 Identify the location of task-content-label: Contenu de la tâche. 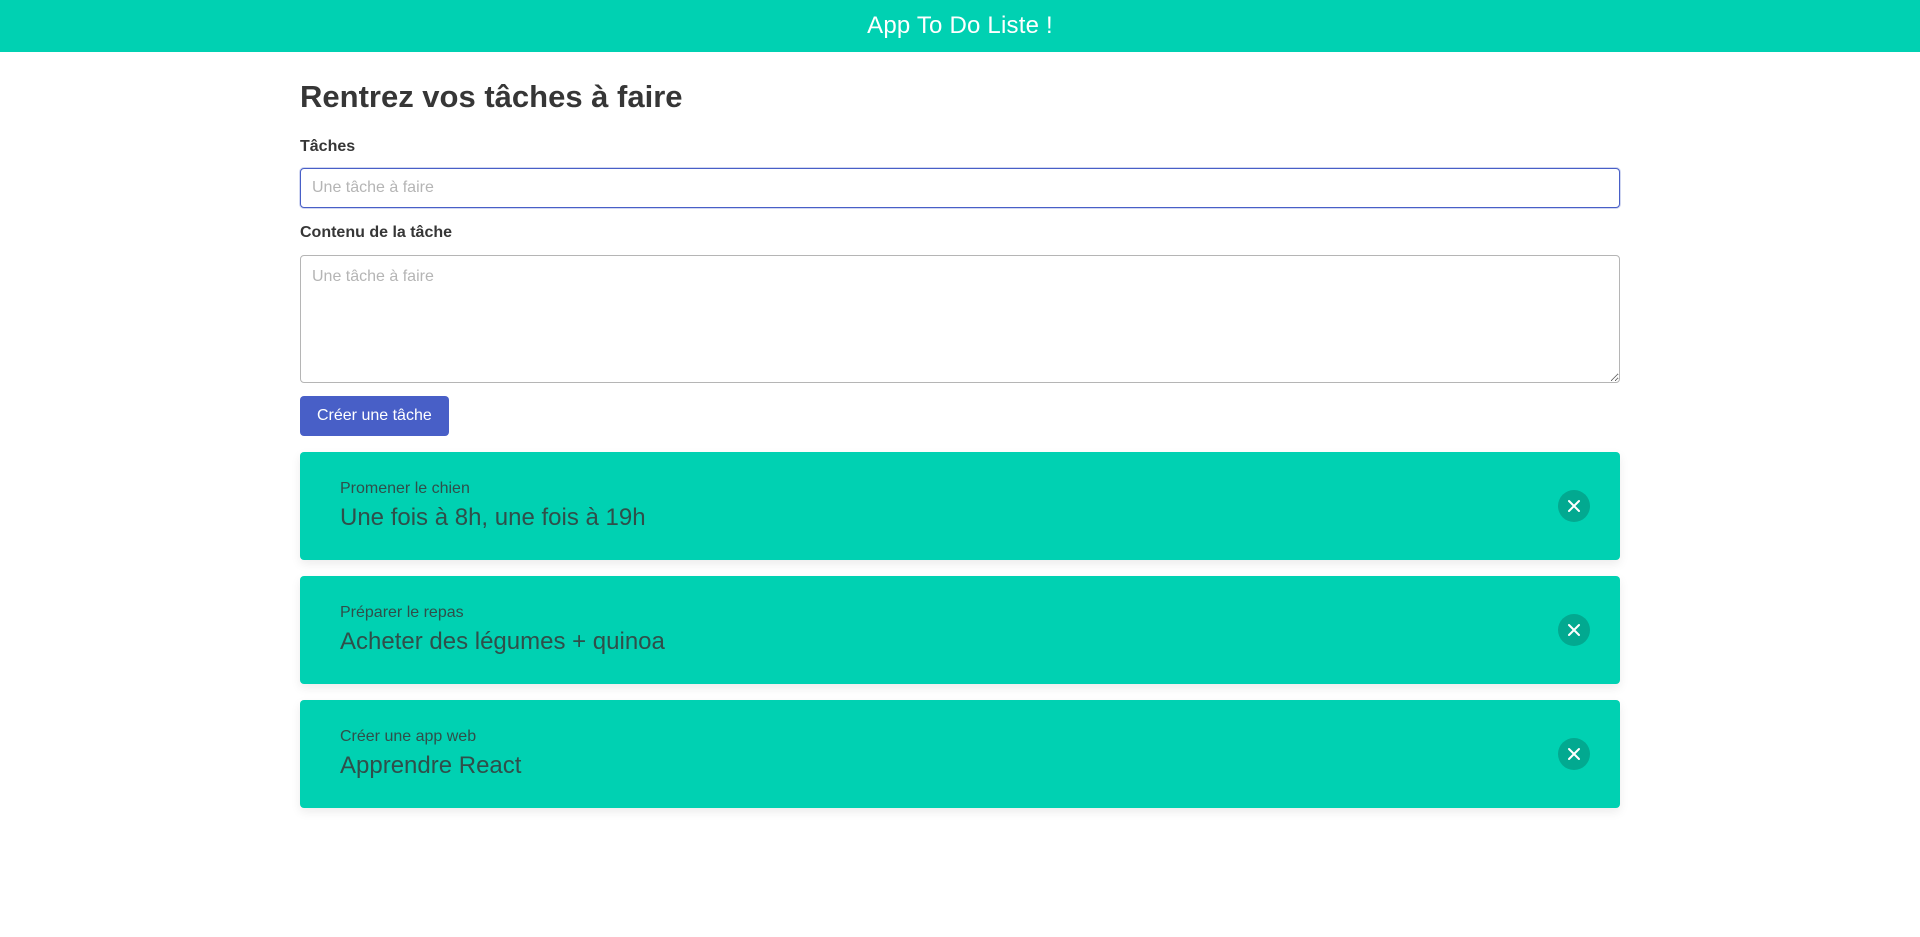
(376, 233).